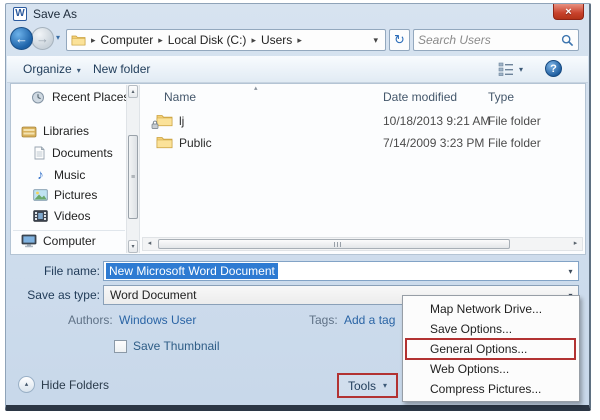 The image size is (600, 420). I want to click on file-list-horizontal-scrollbar: ◂ ▸, so click(362, 244).